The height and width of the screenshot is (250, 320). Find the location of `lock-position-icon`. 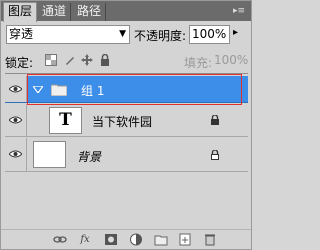

lock-position-icon is located at coordinates (87, 60).